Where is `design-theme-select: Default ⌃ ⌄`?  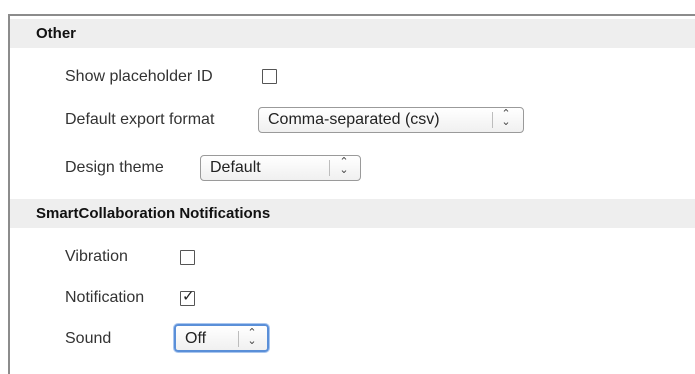
design-theme-select: Default ⌃ ⌄ is located at coordinates (280, 168).